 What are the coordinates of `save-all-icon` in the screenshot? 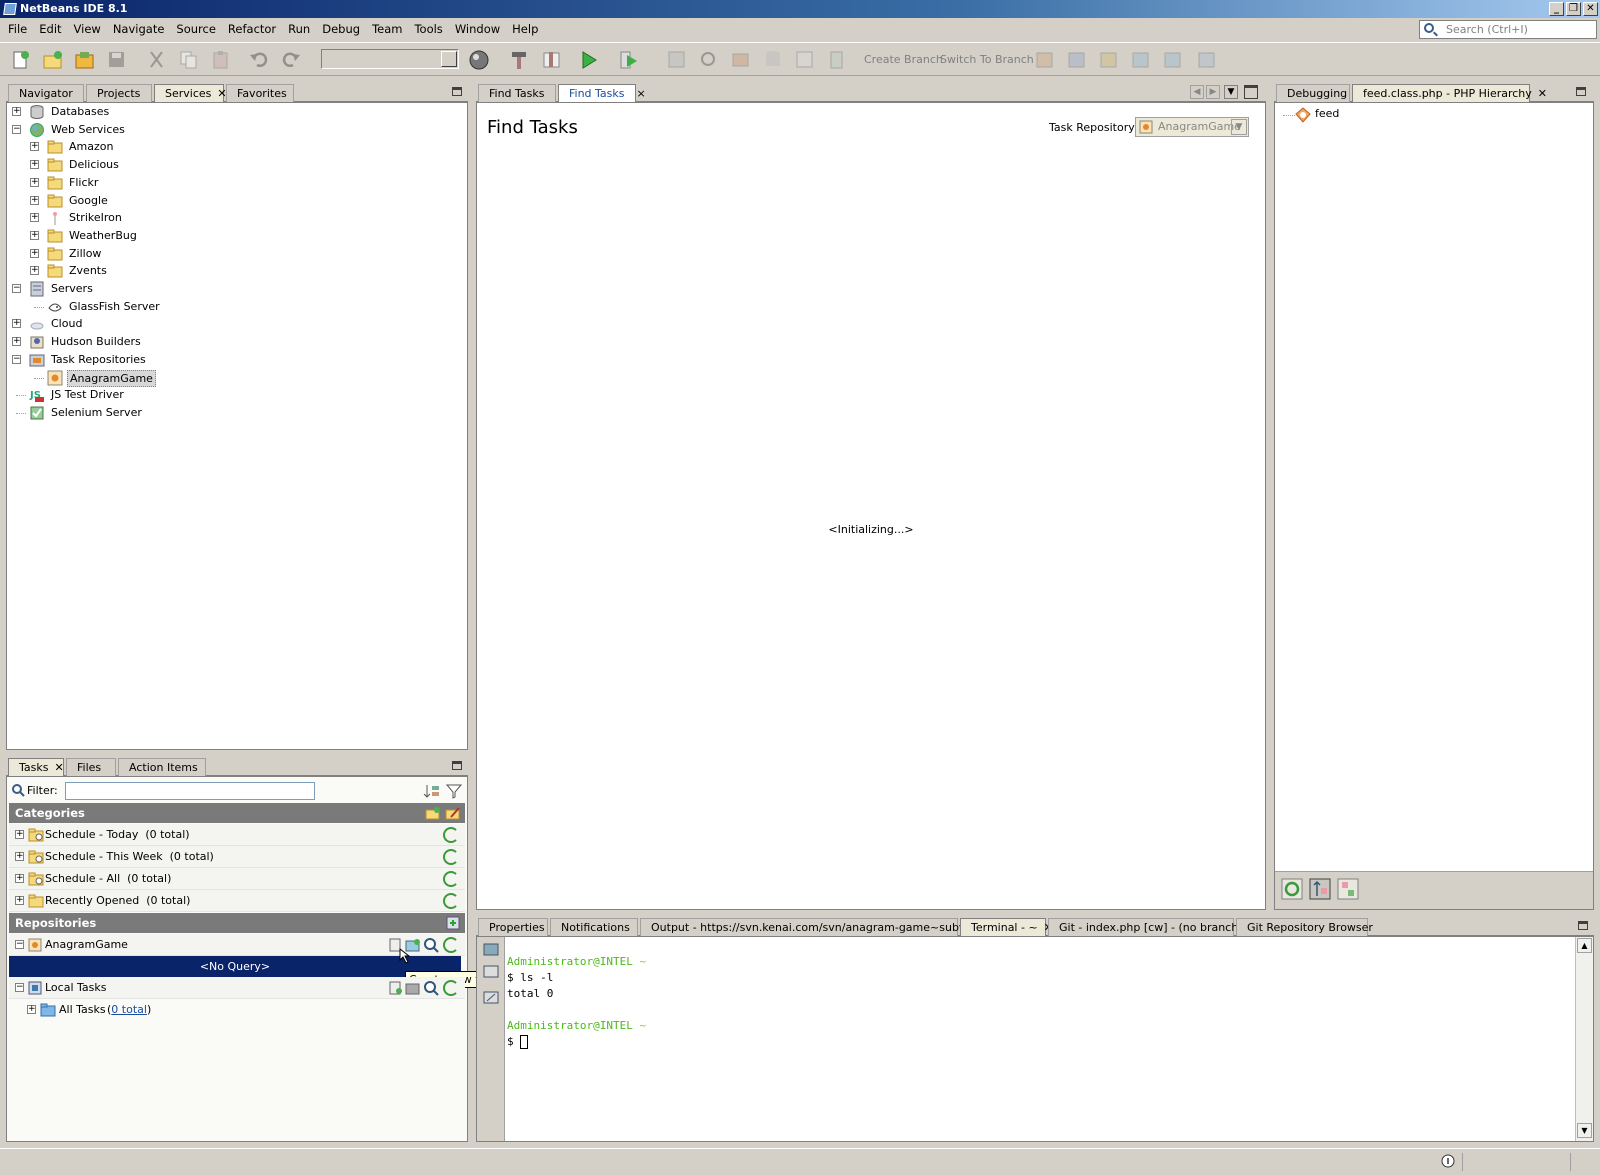 It's located at (117, 60).